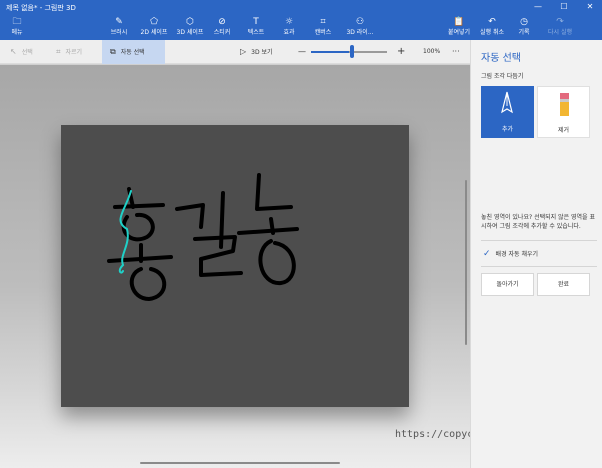  What do you see at coordinates (17, 28) in the screenshot?
I see `menu-button: 🗀 메뉴` at bounding box center [17, 28].